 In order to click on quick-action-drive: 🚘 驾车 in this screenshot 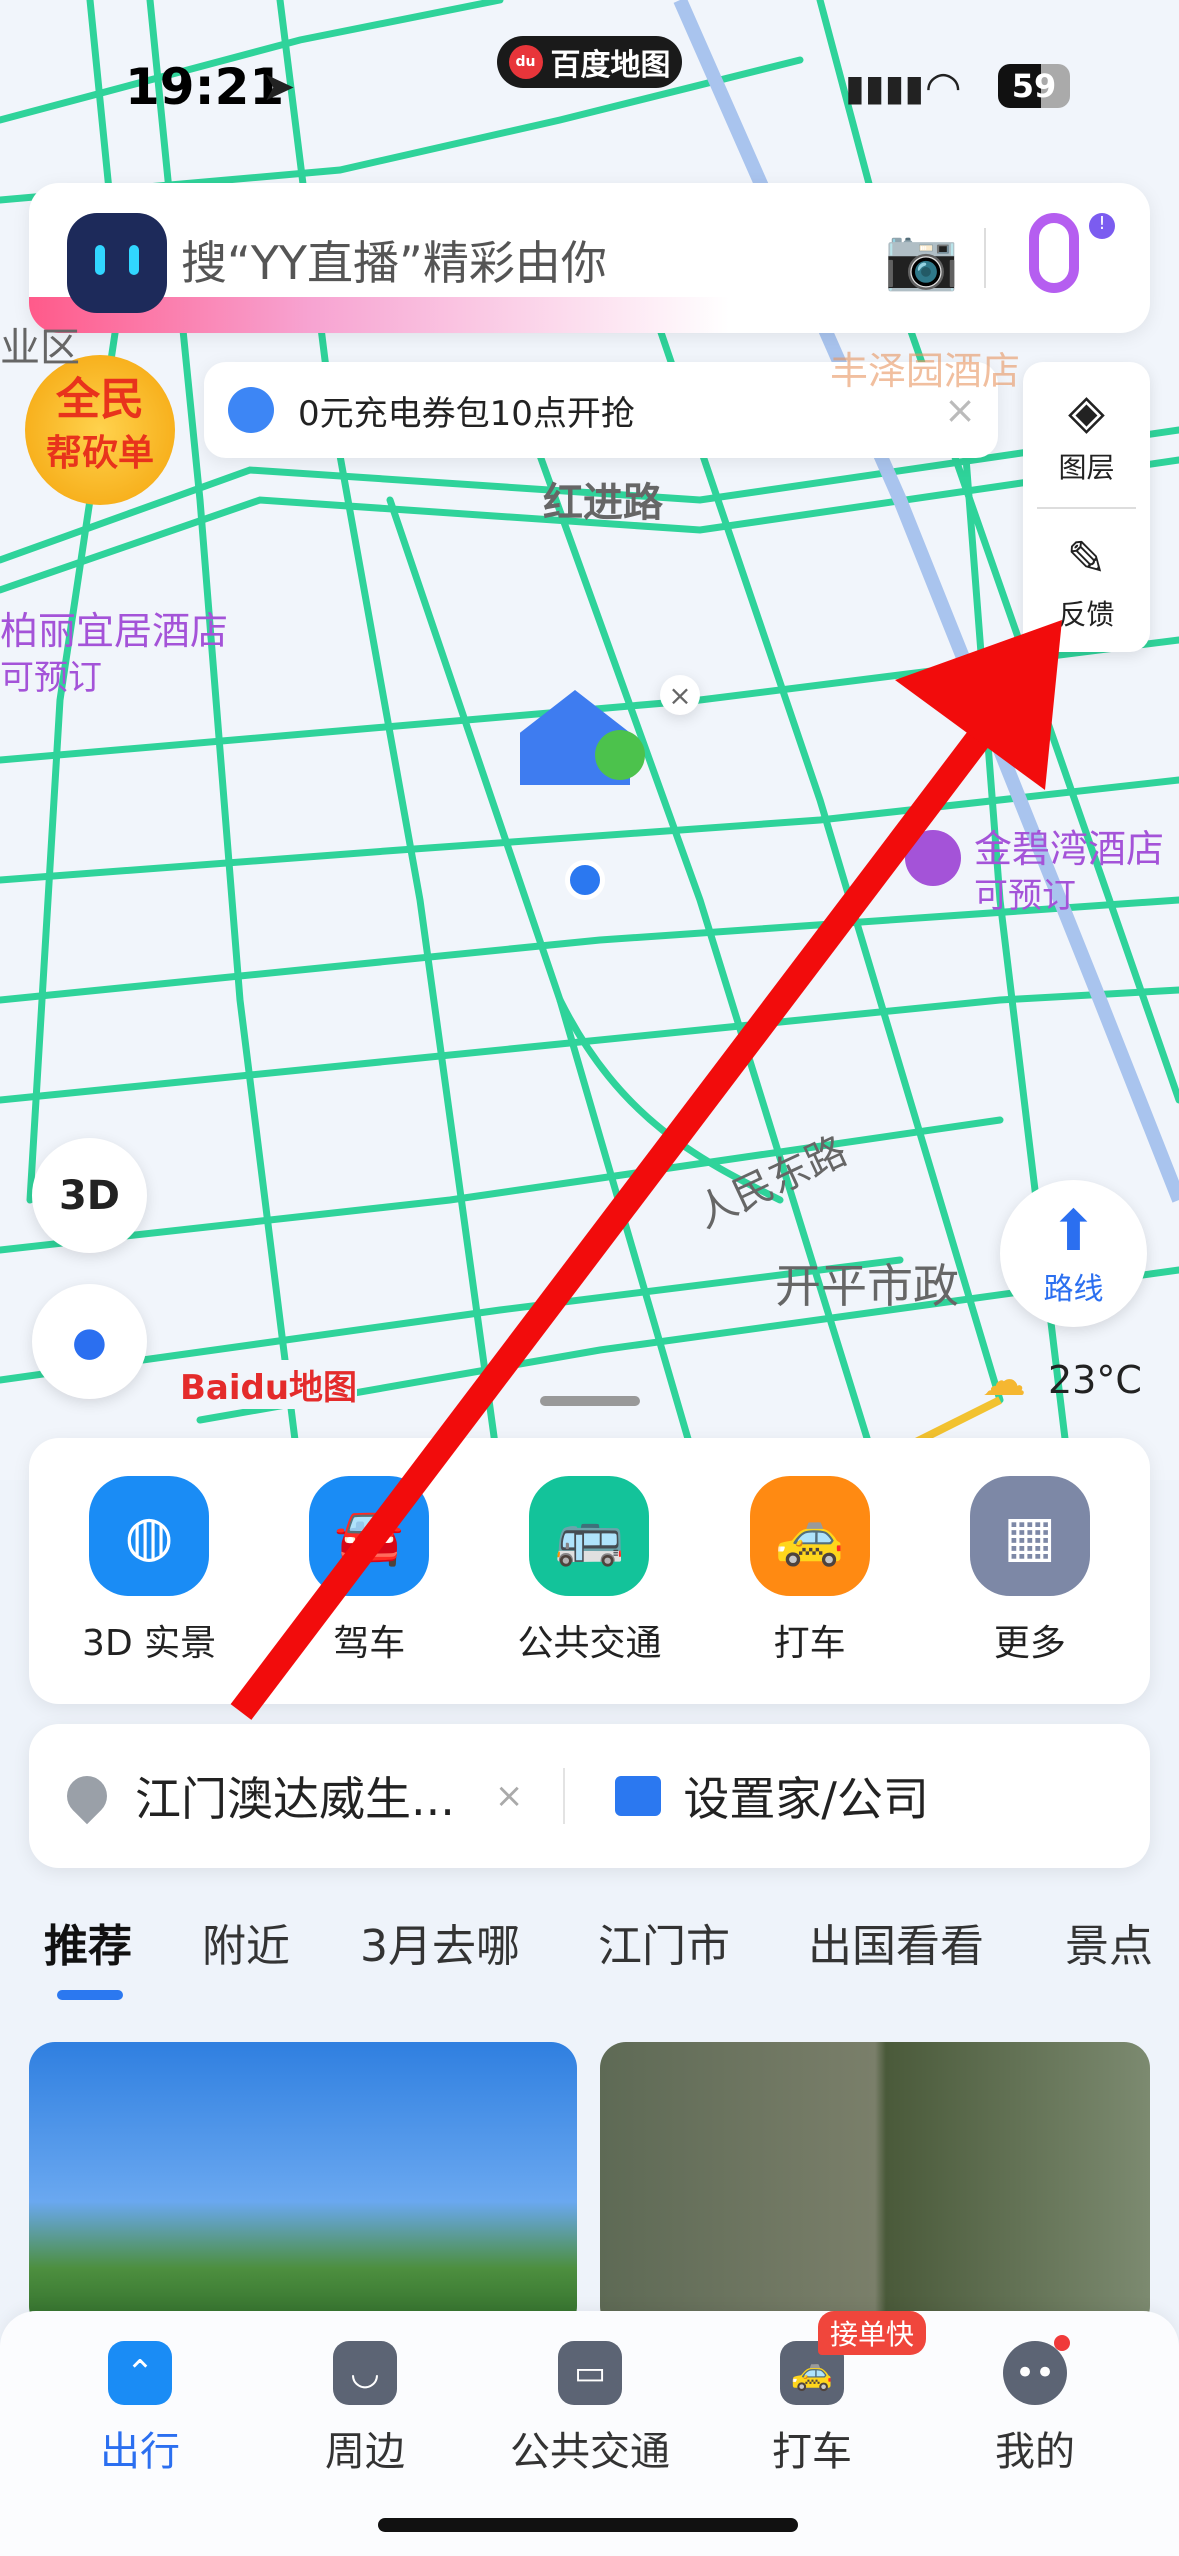, I will do `click(369, 1571)`.